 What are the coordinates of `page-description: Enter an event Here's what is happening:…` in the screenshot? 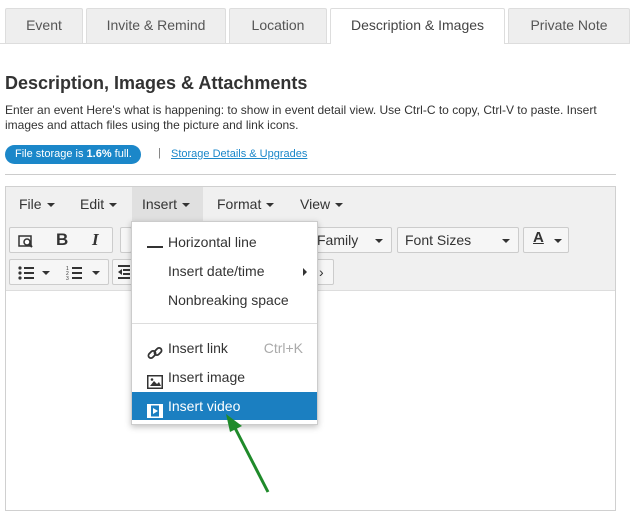 It's located at (301, 117).